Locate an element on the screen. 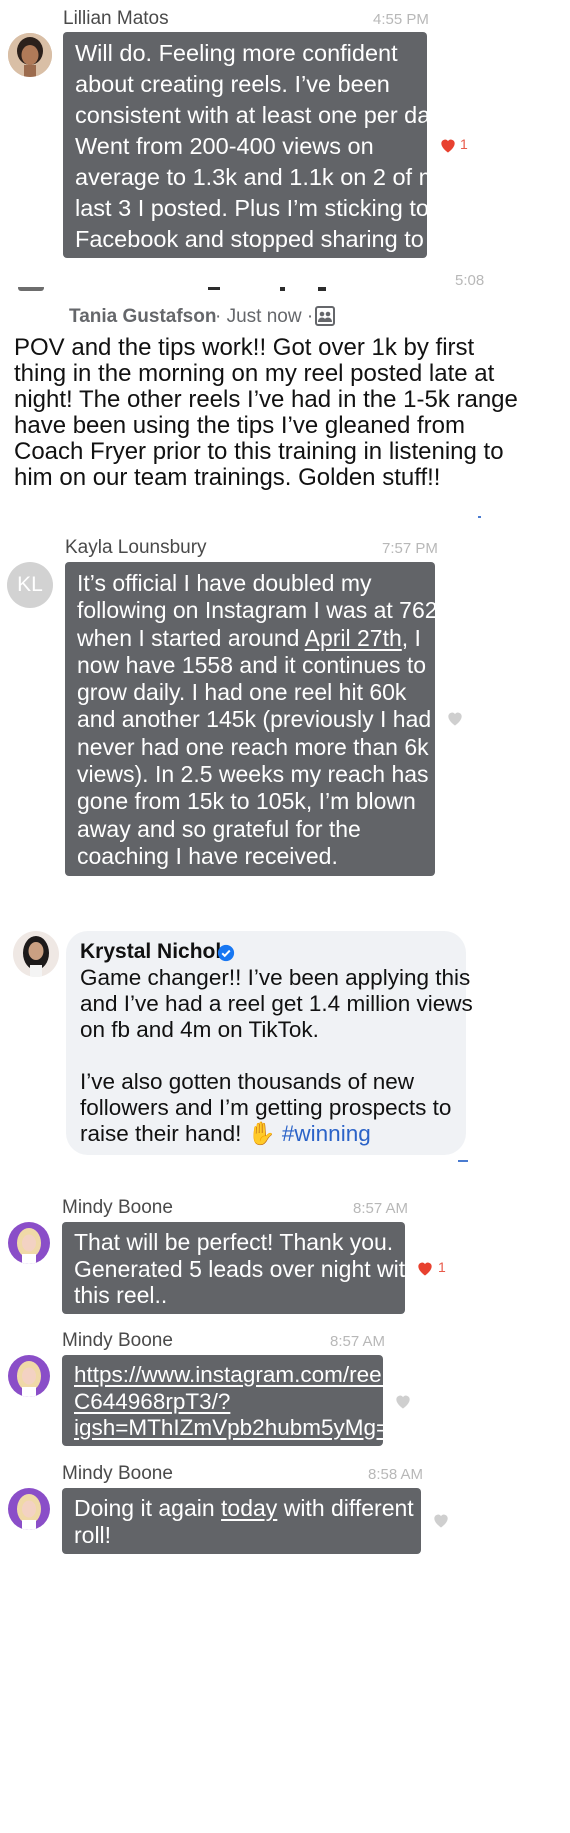 This screenshot has height=1833, width=570. date-link: April 27th is located at coordinates (353, 638).